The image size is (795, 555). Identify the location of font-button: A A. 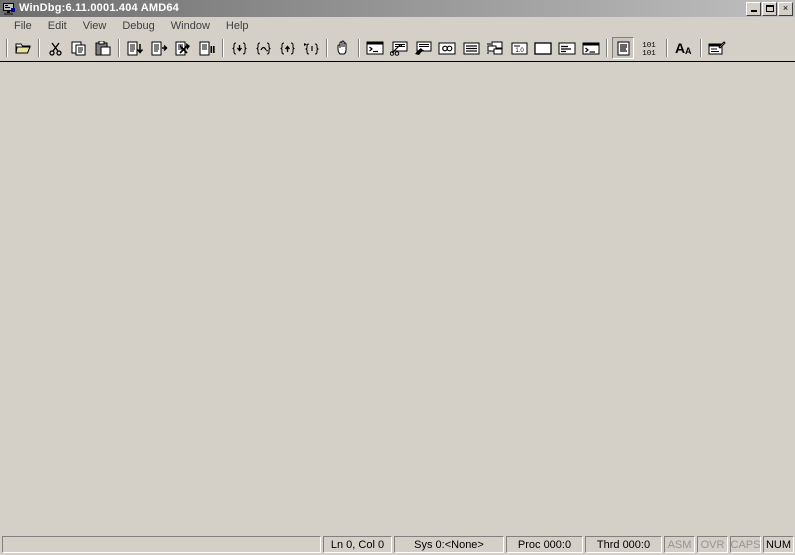
(684, 48).